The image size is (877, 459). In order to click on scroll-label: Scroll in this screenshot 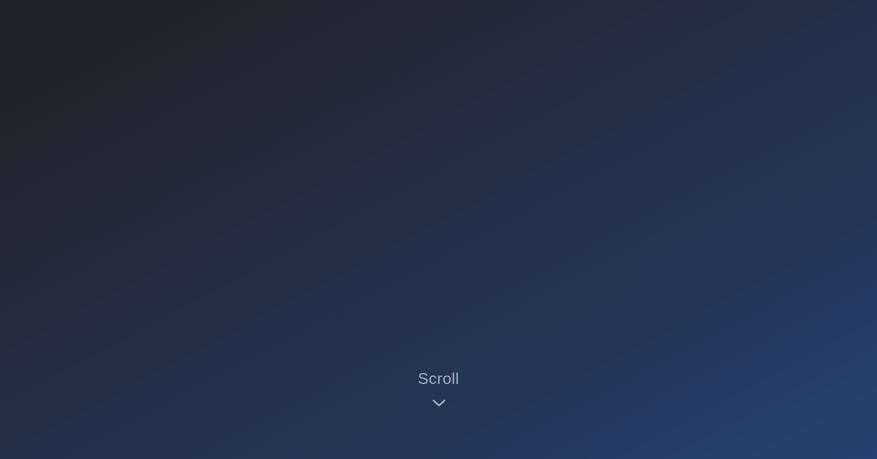, I will do `click(438, 379)`.